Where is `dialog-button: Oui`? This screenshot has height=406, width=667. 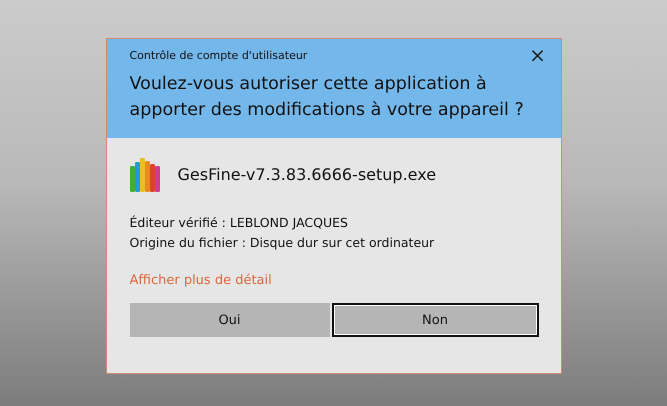 dialog-button: Oui is located at coordinates (230, 320).